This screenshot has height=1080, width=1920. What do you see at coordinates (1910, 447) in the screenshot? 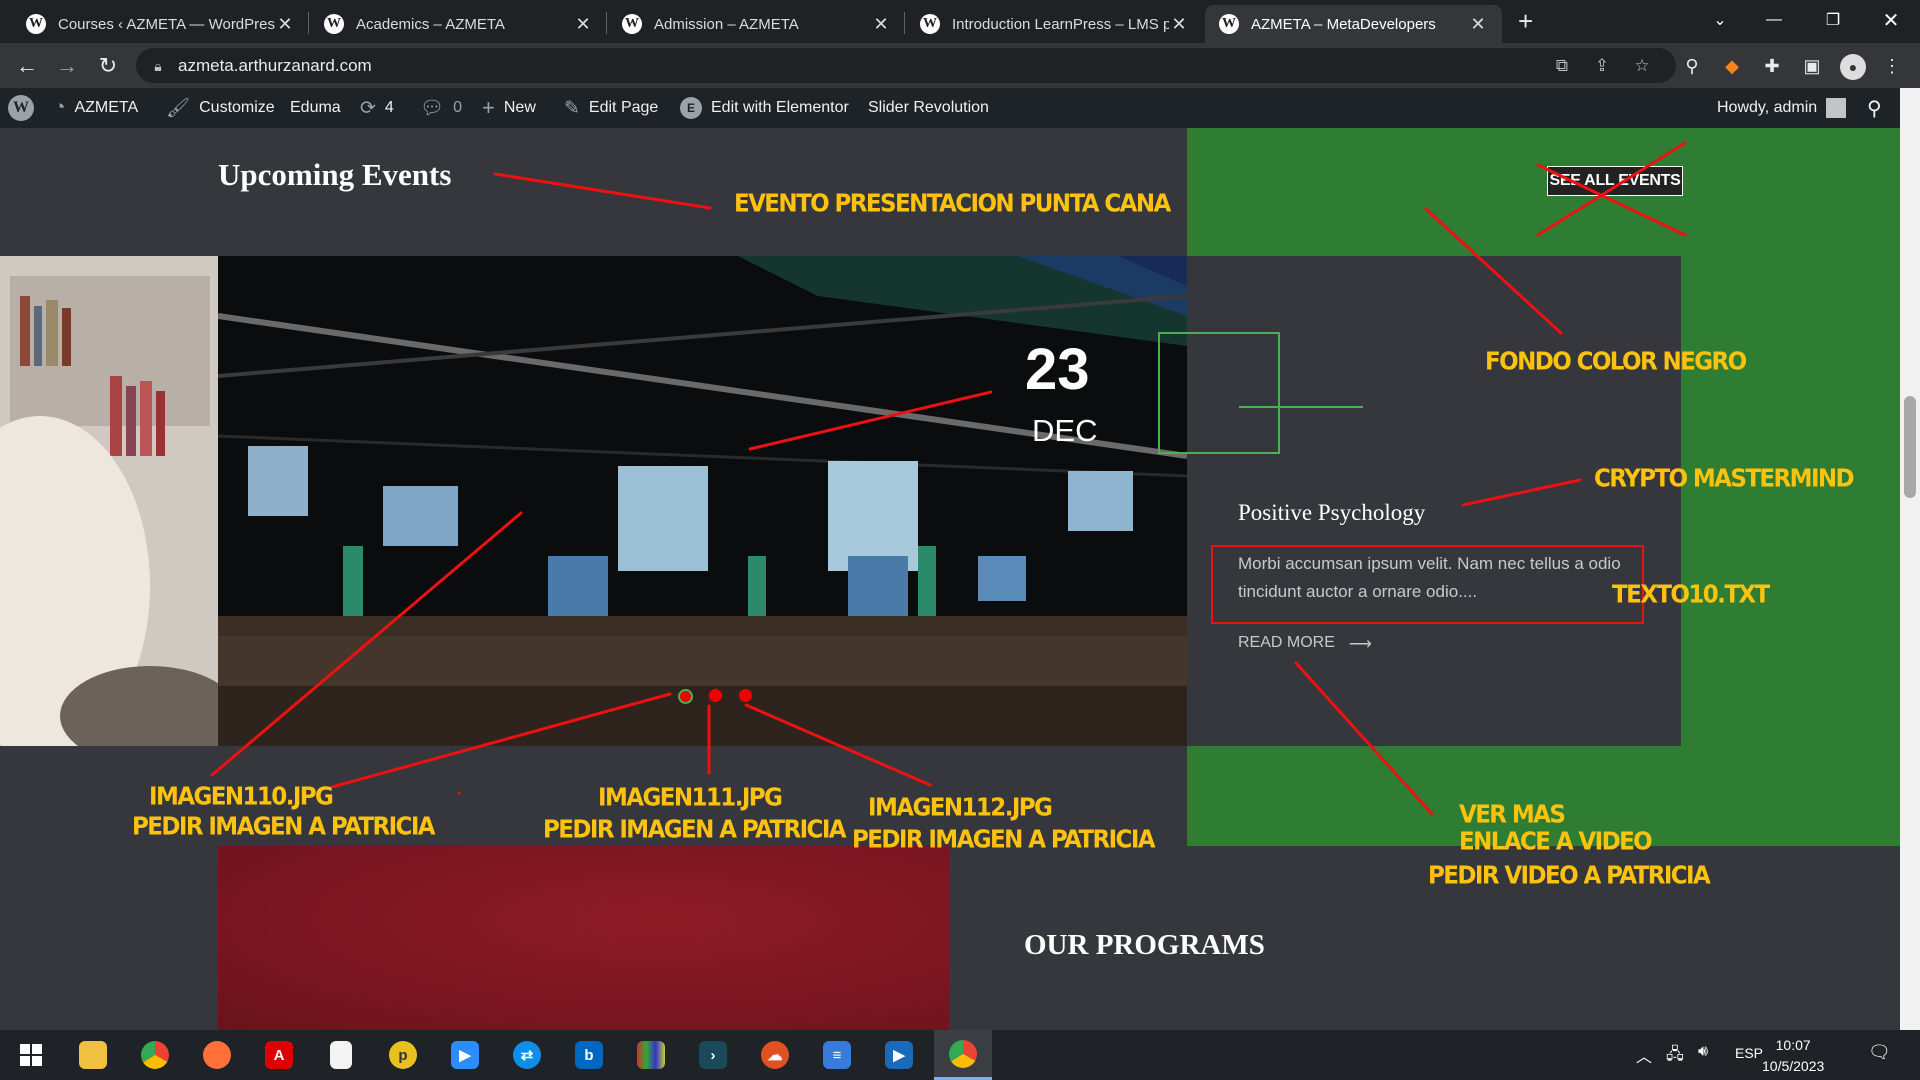
I see `scrollbar-thumb` at bounding box center [1910, 447].